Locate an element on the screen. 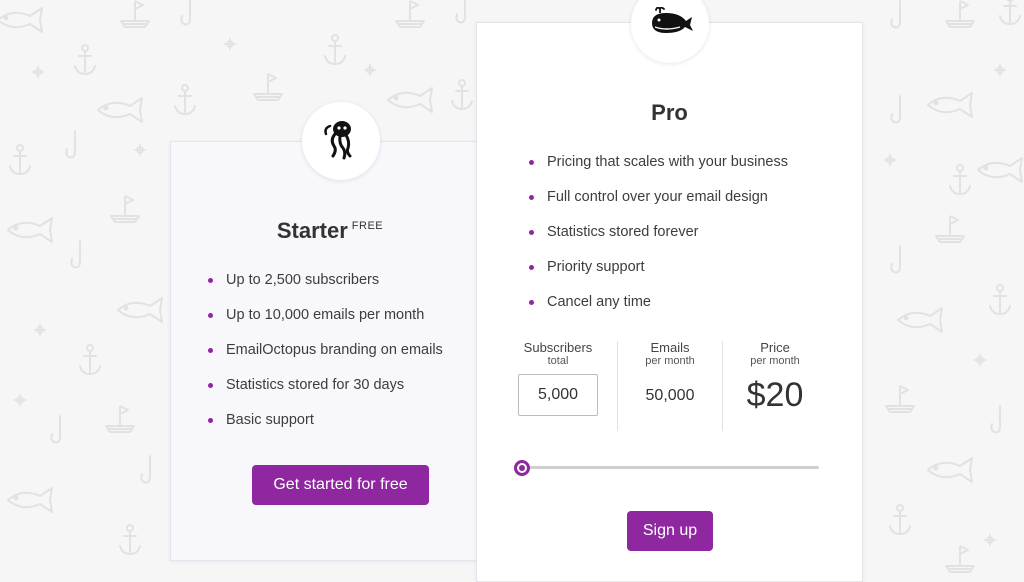 This screenshot has height=582, width=1024. pro-badge is located at coordinates (670, 31).